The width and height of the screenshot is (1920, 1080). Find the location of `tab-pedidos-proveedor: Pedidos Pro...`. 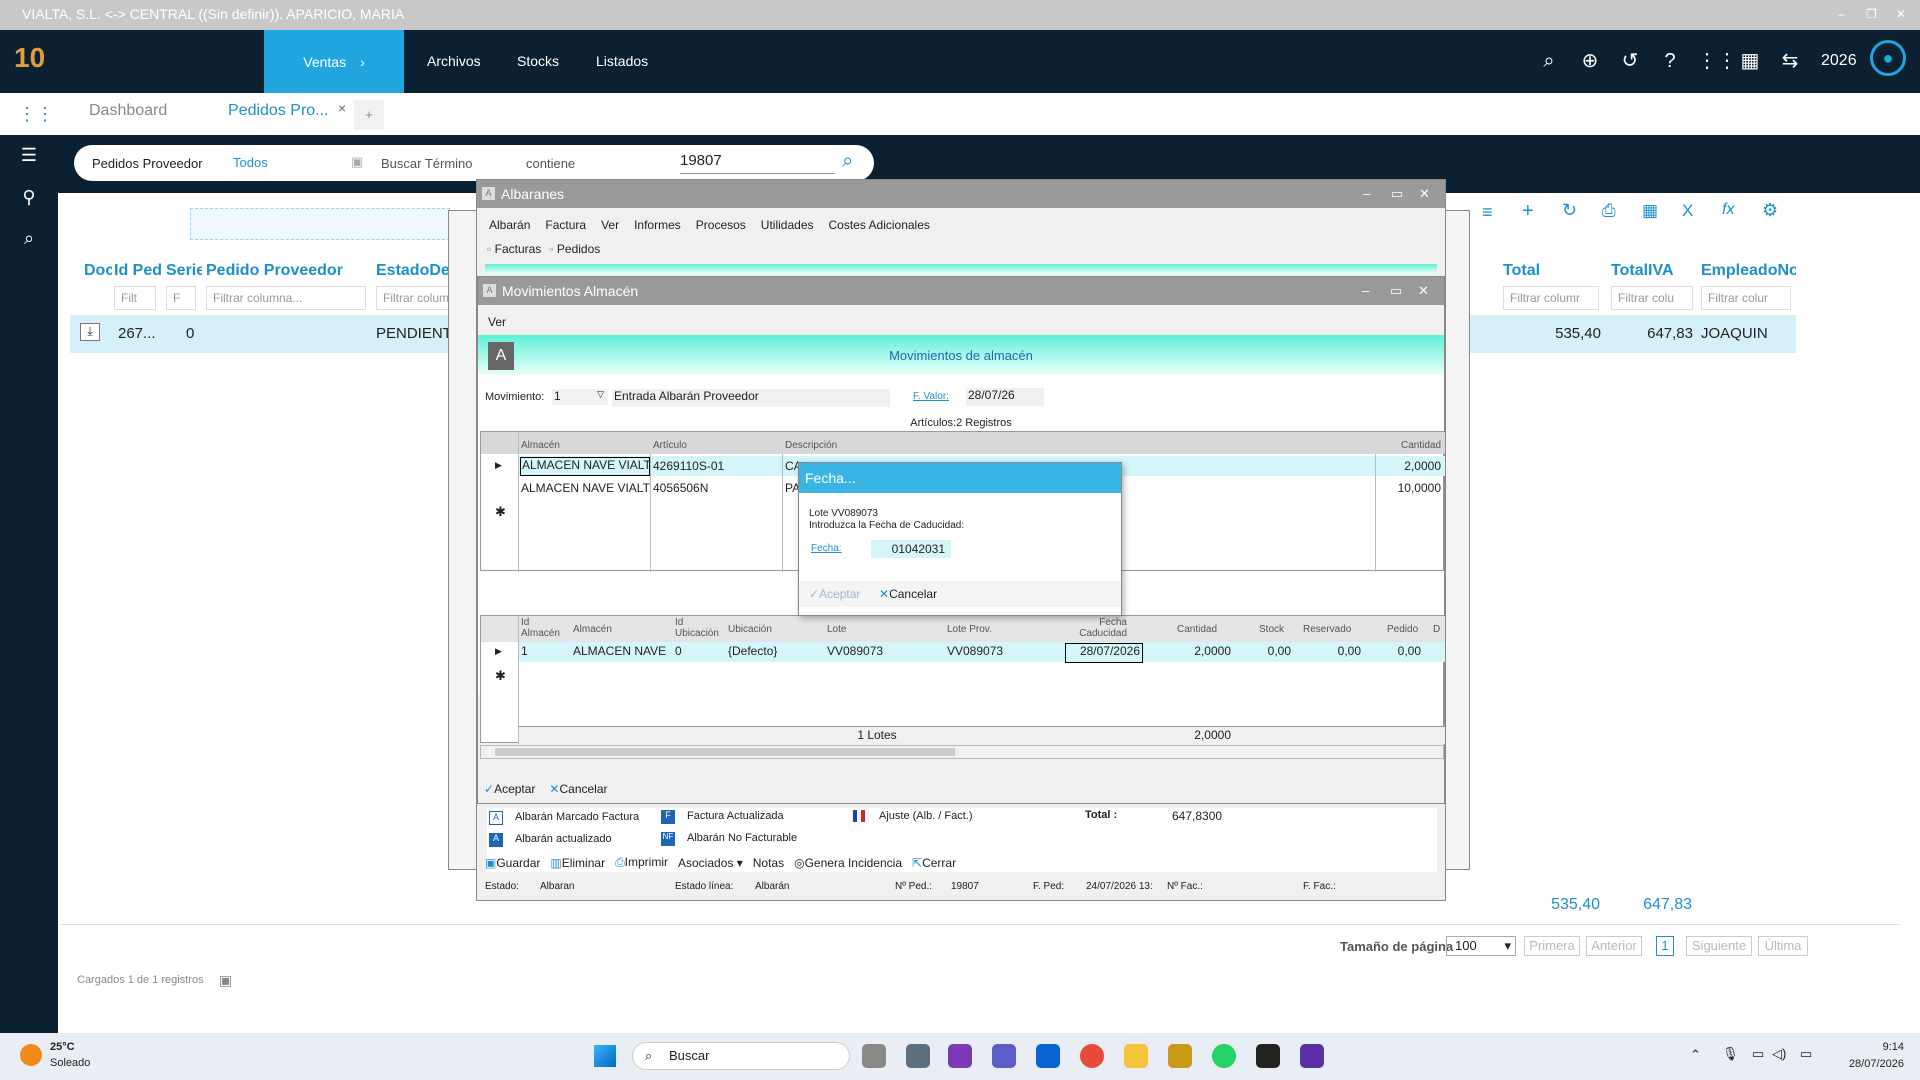

tab-pedidos-proveedor: Pedidos Pro... is located at coordinates (278, 111).